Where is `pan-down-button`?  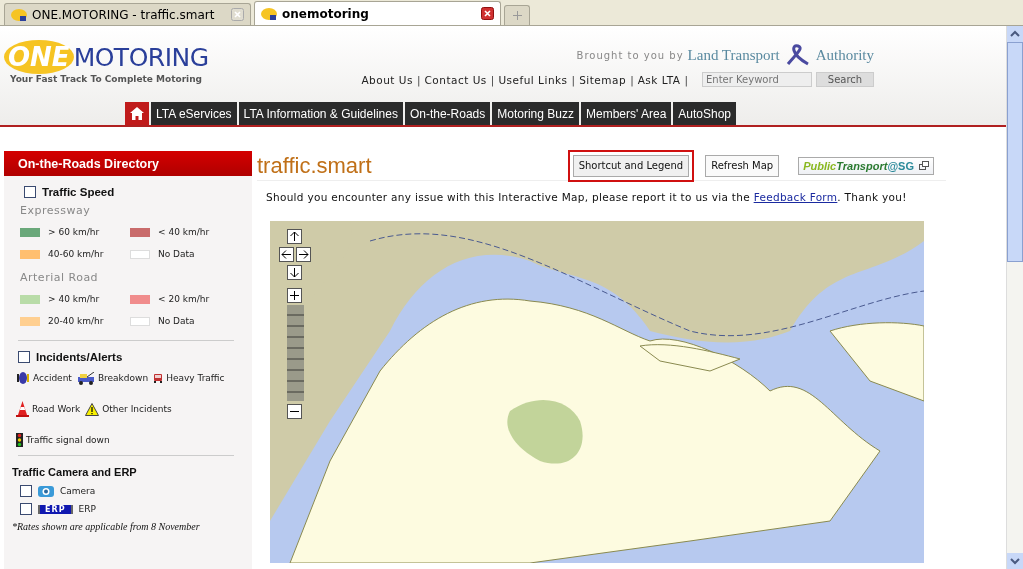 pan-down-button is located at coordinates (294, 272).